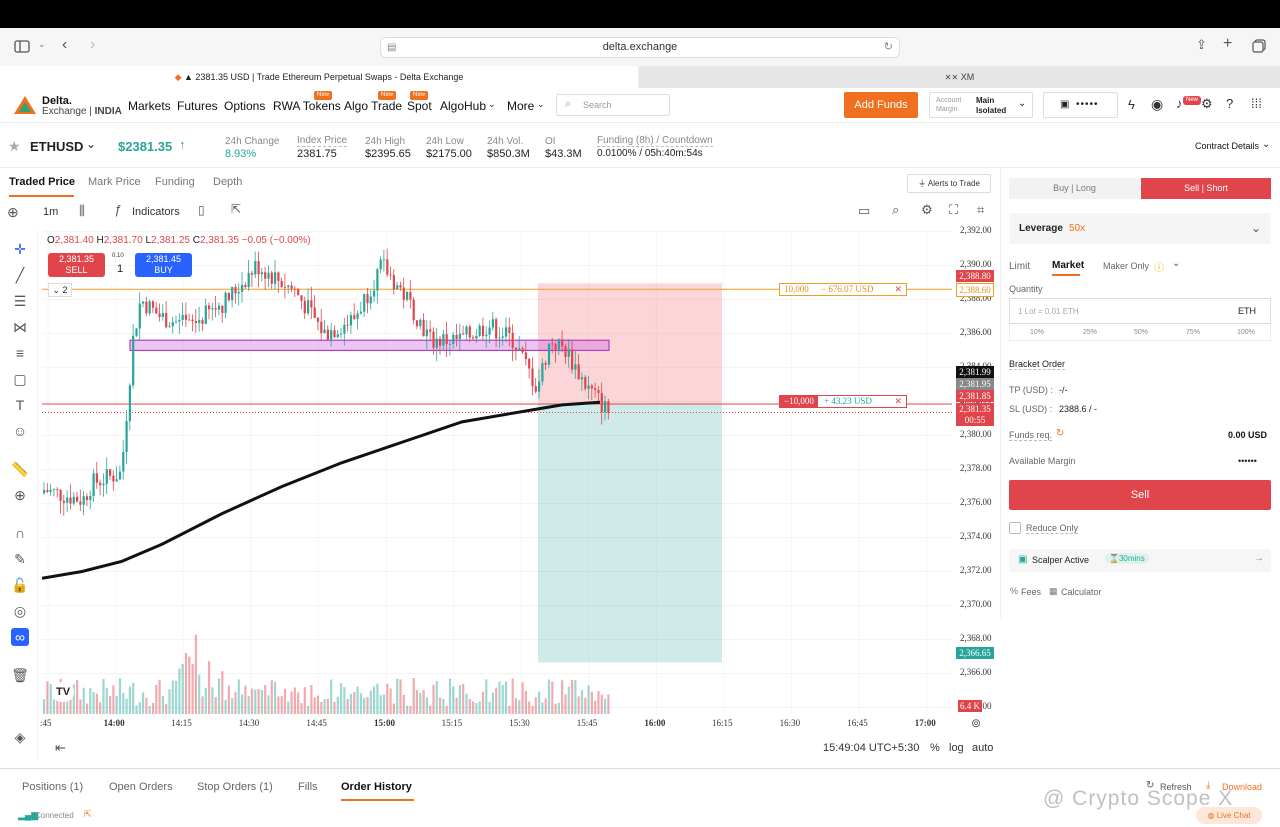 This screenshot has height=827, width=1280. Describe the element at coordinates (1090, 332) in the screenshot. I see `percent-option: 25%` at that location.